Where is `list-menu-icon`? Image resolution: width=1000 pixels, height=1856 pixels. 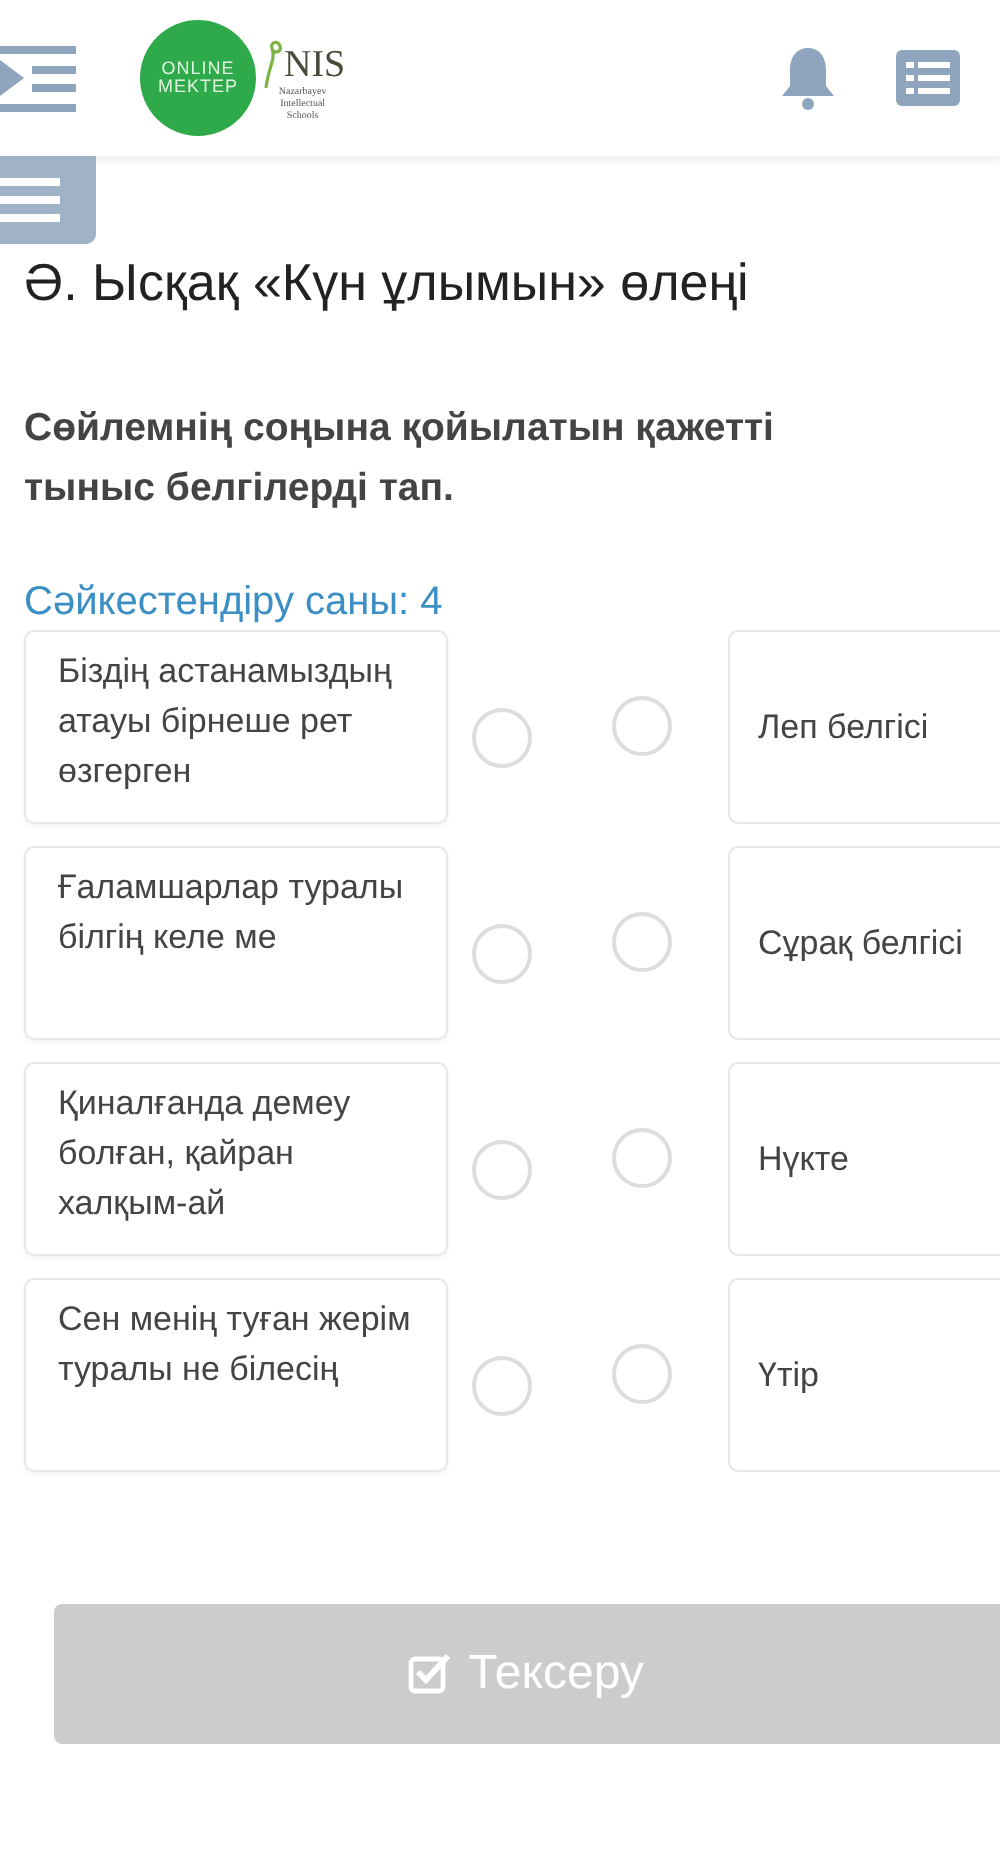
list-menu-icon is located at coordinates (928, 78).